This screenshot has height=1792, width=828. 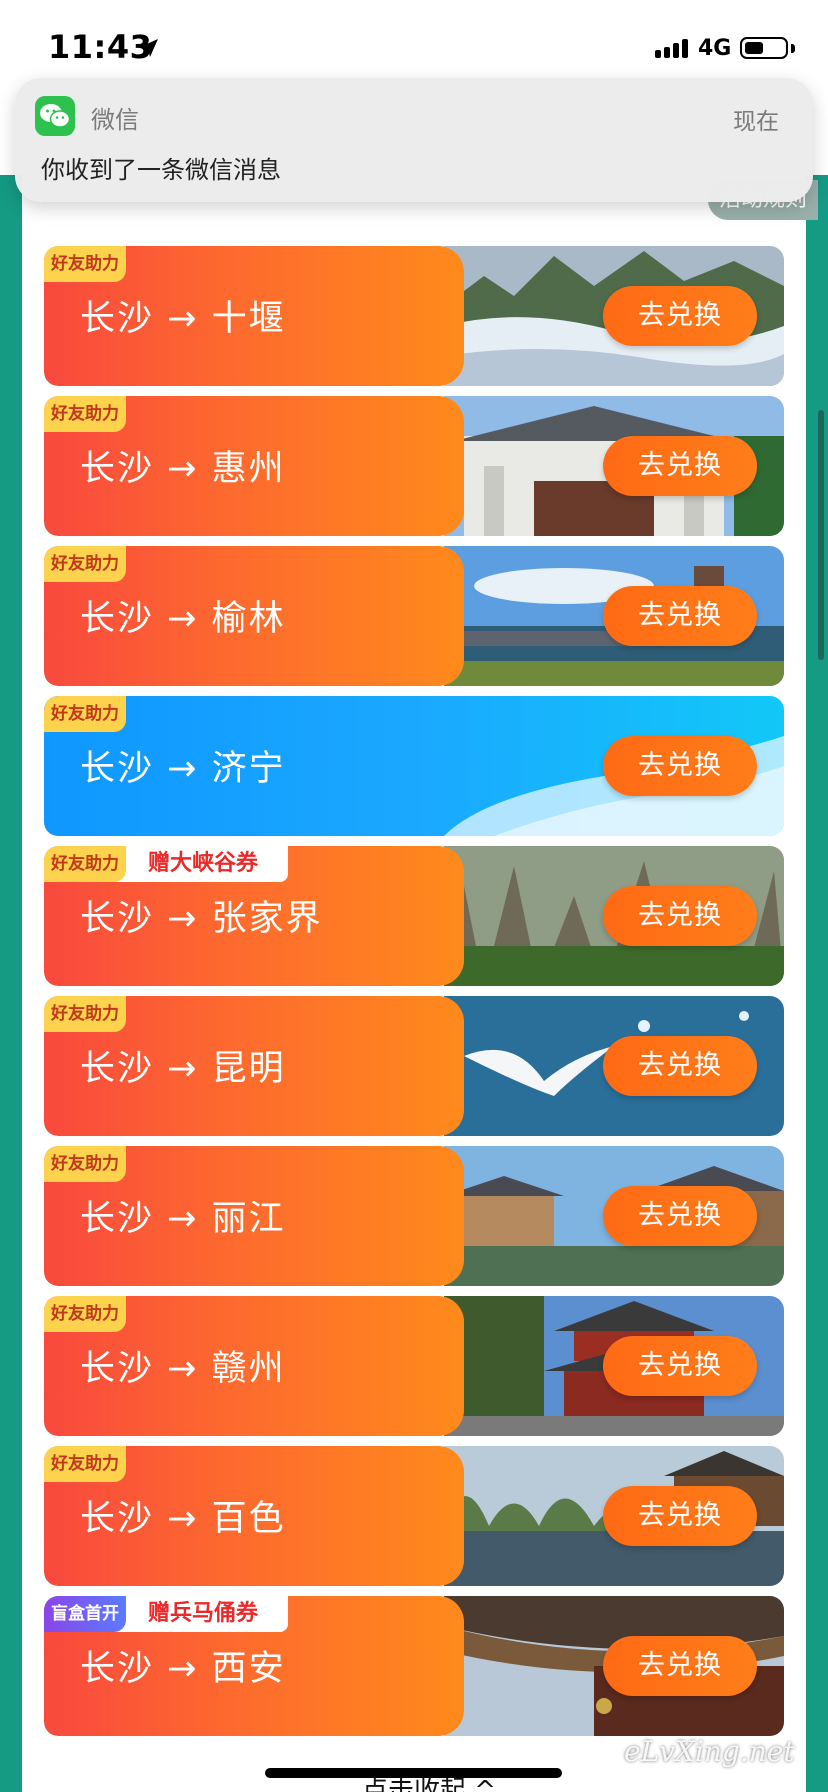 I want to click on promo-label: 赠兵马俑券, so click(x=201, y=1614).